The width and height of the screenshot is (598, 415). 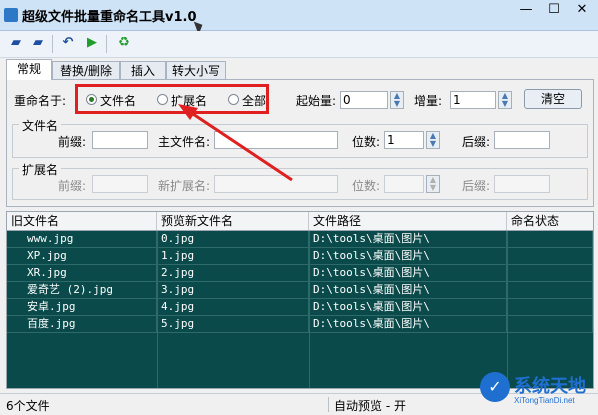 What do you see at coordinates (233, 239) in the screenshot?
I see `cell-new-name: 0.jpg` at bounding box center [233, 239].